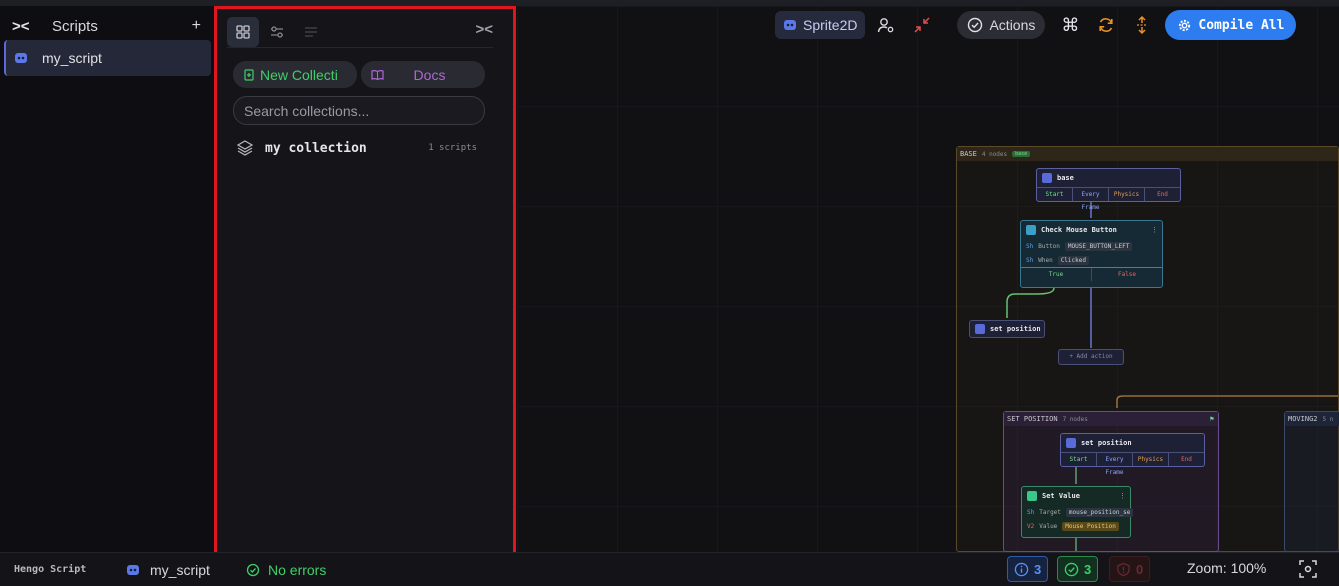  I want to click on ok-count-badge: 3, so click(1078, 569).